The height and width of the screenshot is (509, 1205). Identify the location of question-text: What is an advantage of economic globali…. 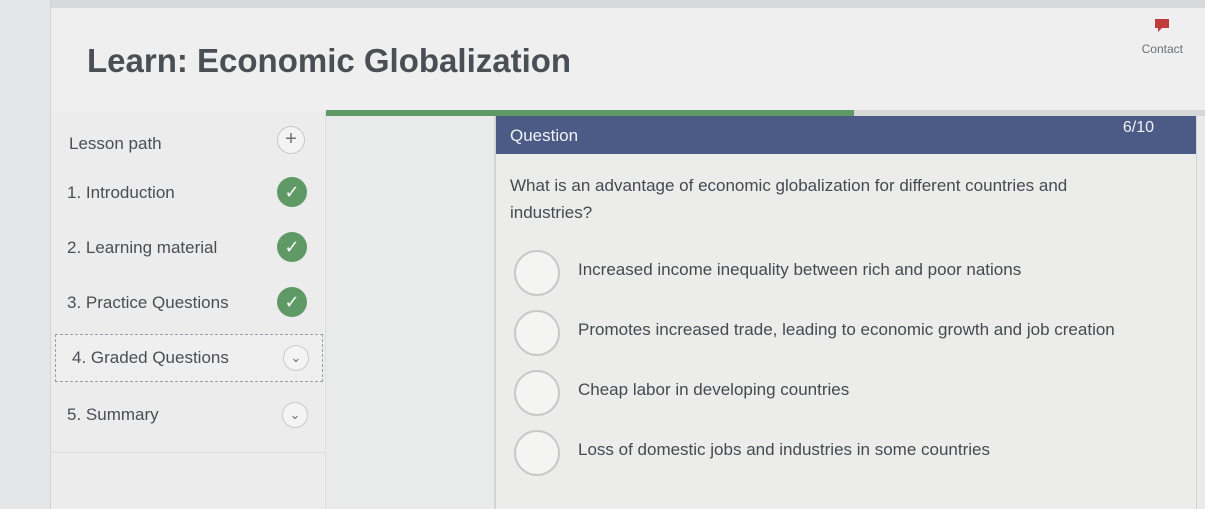
(789, 199).